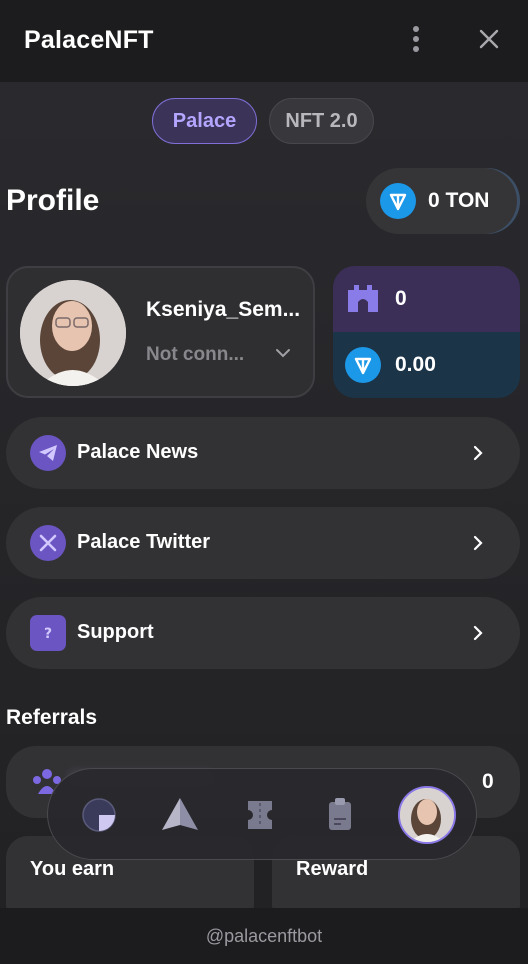 This screenshot has width=528, height=964. I want to click on menu-label: Support, so click(115, 632).